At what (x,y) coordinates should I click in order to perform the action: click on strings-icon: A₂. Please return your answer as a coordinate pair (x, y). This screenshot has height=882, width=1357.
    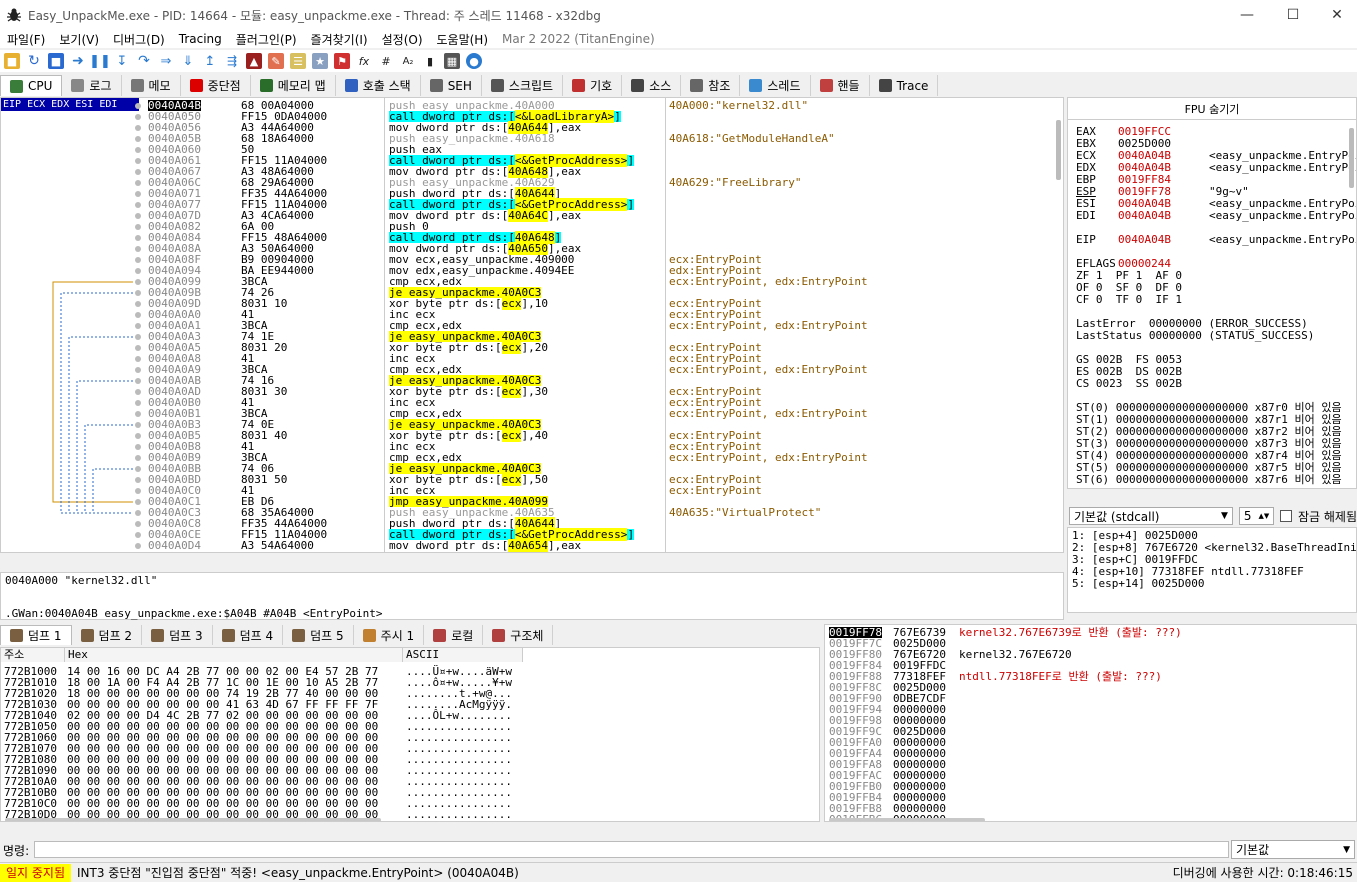
    Looking at the image, I should click on (408, 61).